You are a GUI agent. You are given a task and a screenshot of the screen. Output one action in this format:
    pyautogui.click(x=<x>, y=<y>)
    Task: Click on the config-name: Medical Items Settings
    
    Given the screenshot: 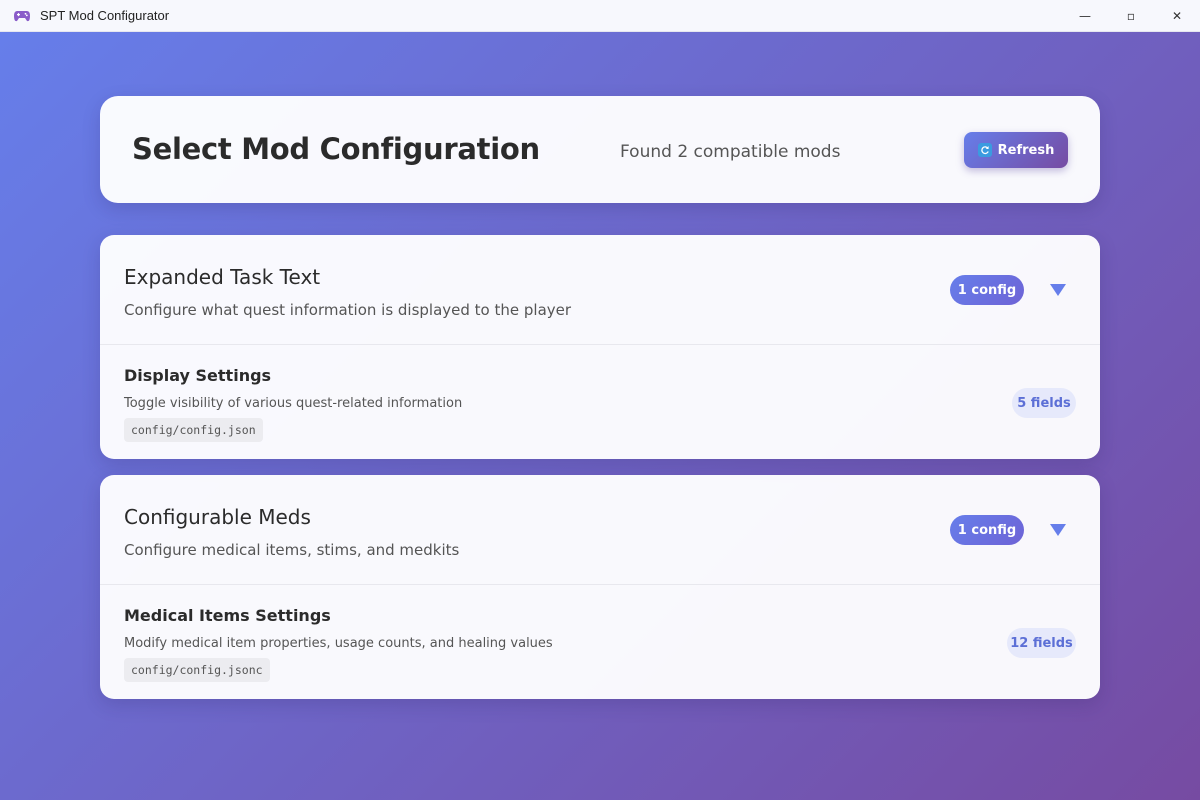 What is the action you would take?
    pyautogui.click(x=227, y=615)
    